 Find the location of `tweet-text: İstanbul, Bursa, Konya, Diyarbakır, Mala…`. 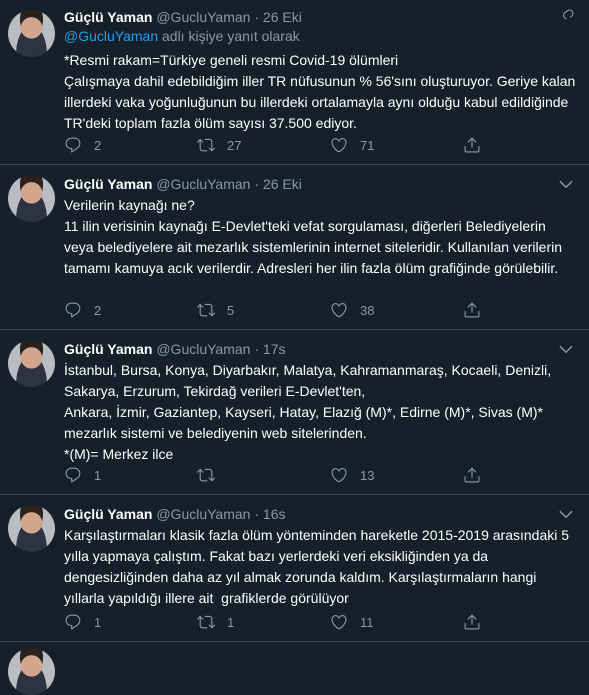

tweet-text: İstanbul, Bursa, Konya, Diyarbakır, Mala… is located at coordinates (308, 412).